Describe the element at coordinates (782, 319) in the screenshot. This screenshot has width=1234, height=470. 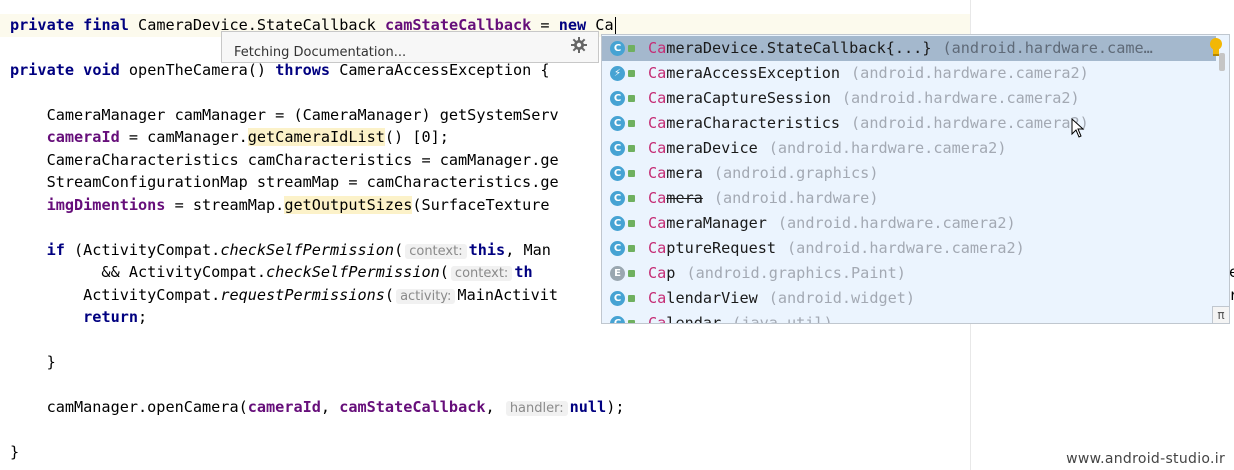
I see `package-name: (java.util)` at that location.